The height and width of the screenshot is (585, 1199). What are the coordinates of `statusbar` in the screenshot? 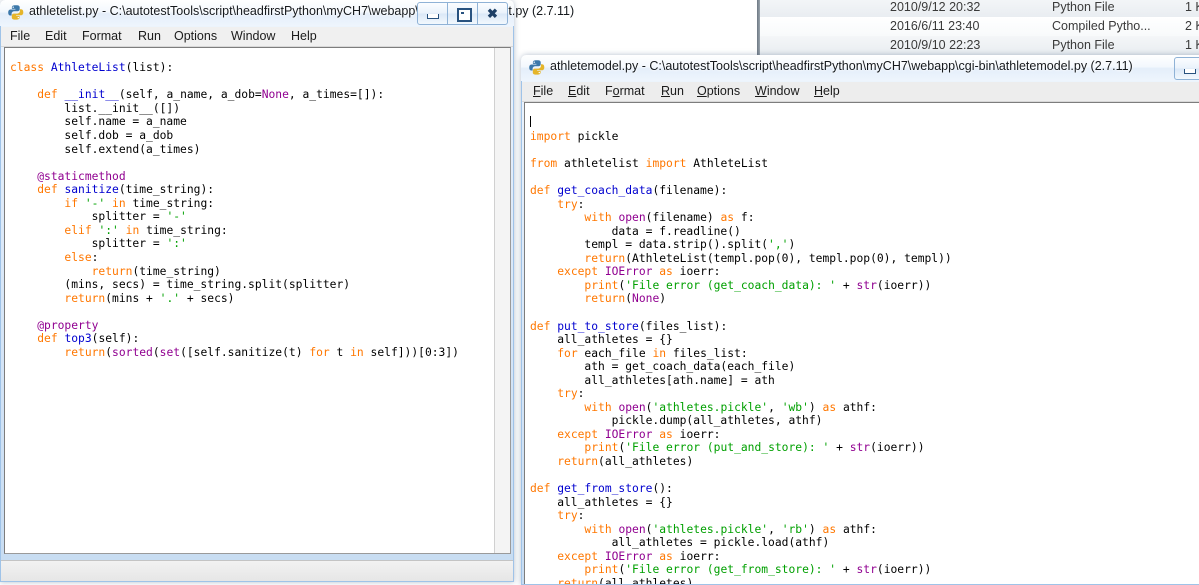 It's located at (257, 570).